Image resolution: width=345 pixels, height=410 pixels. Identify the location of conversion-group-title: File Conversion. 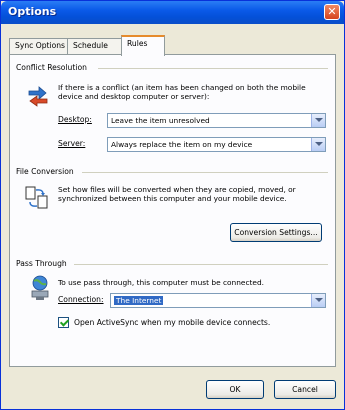
(45, 171).